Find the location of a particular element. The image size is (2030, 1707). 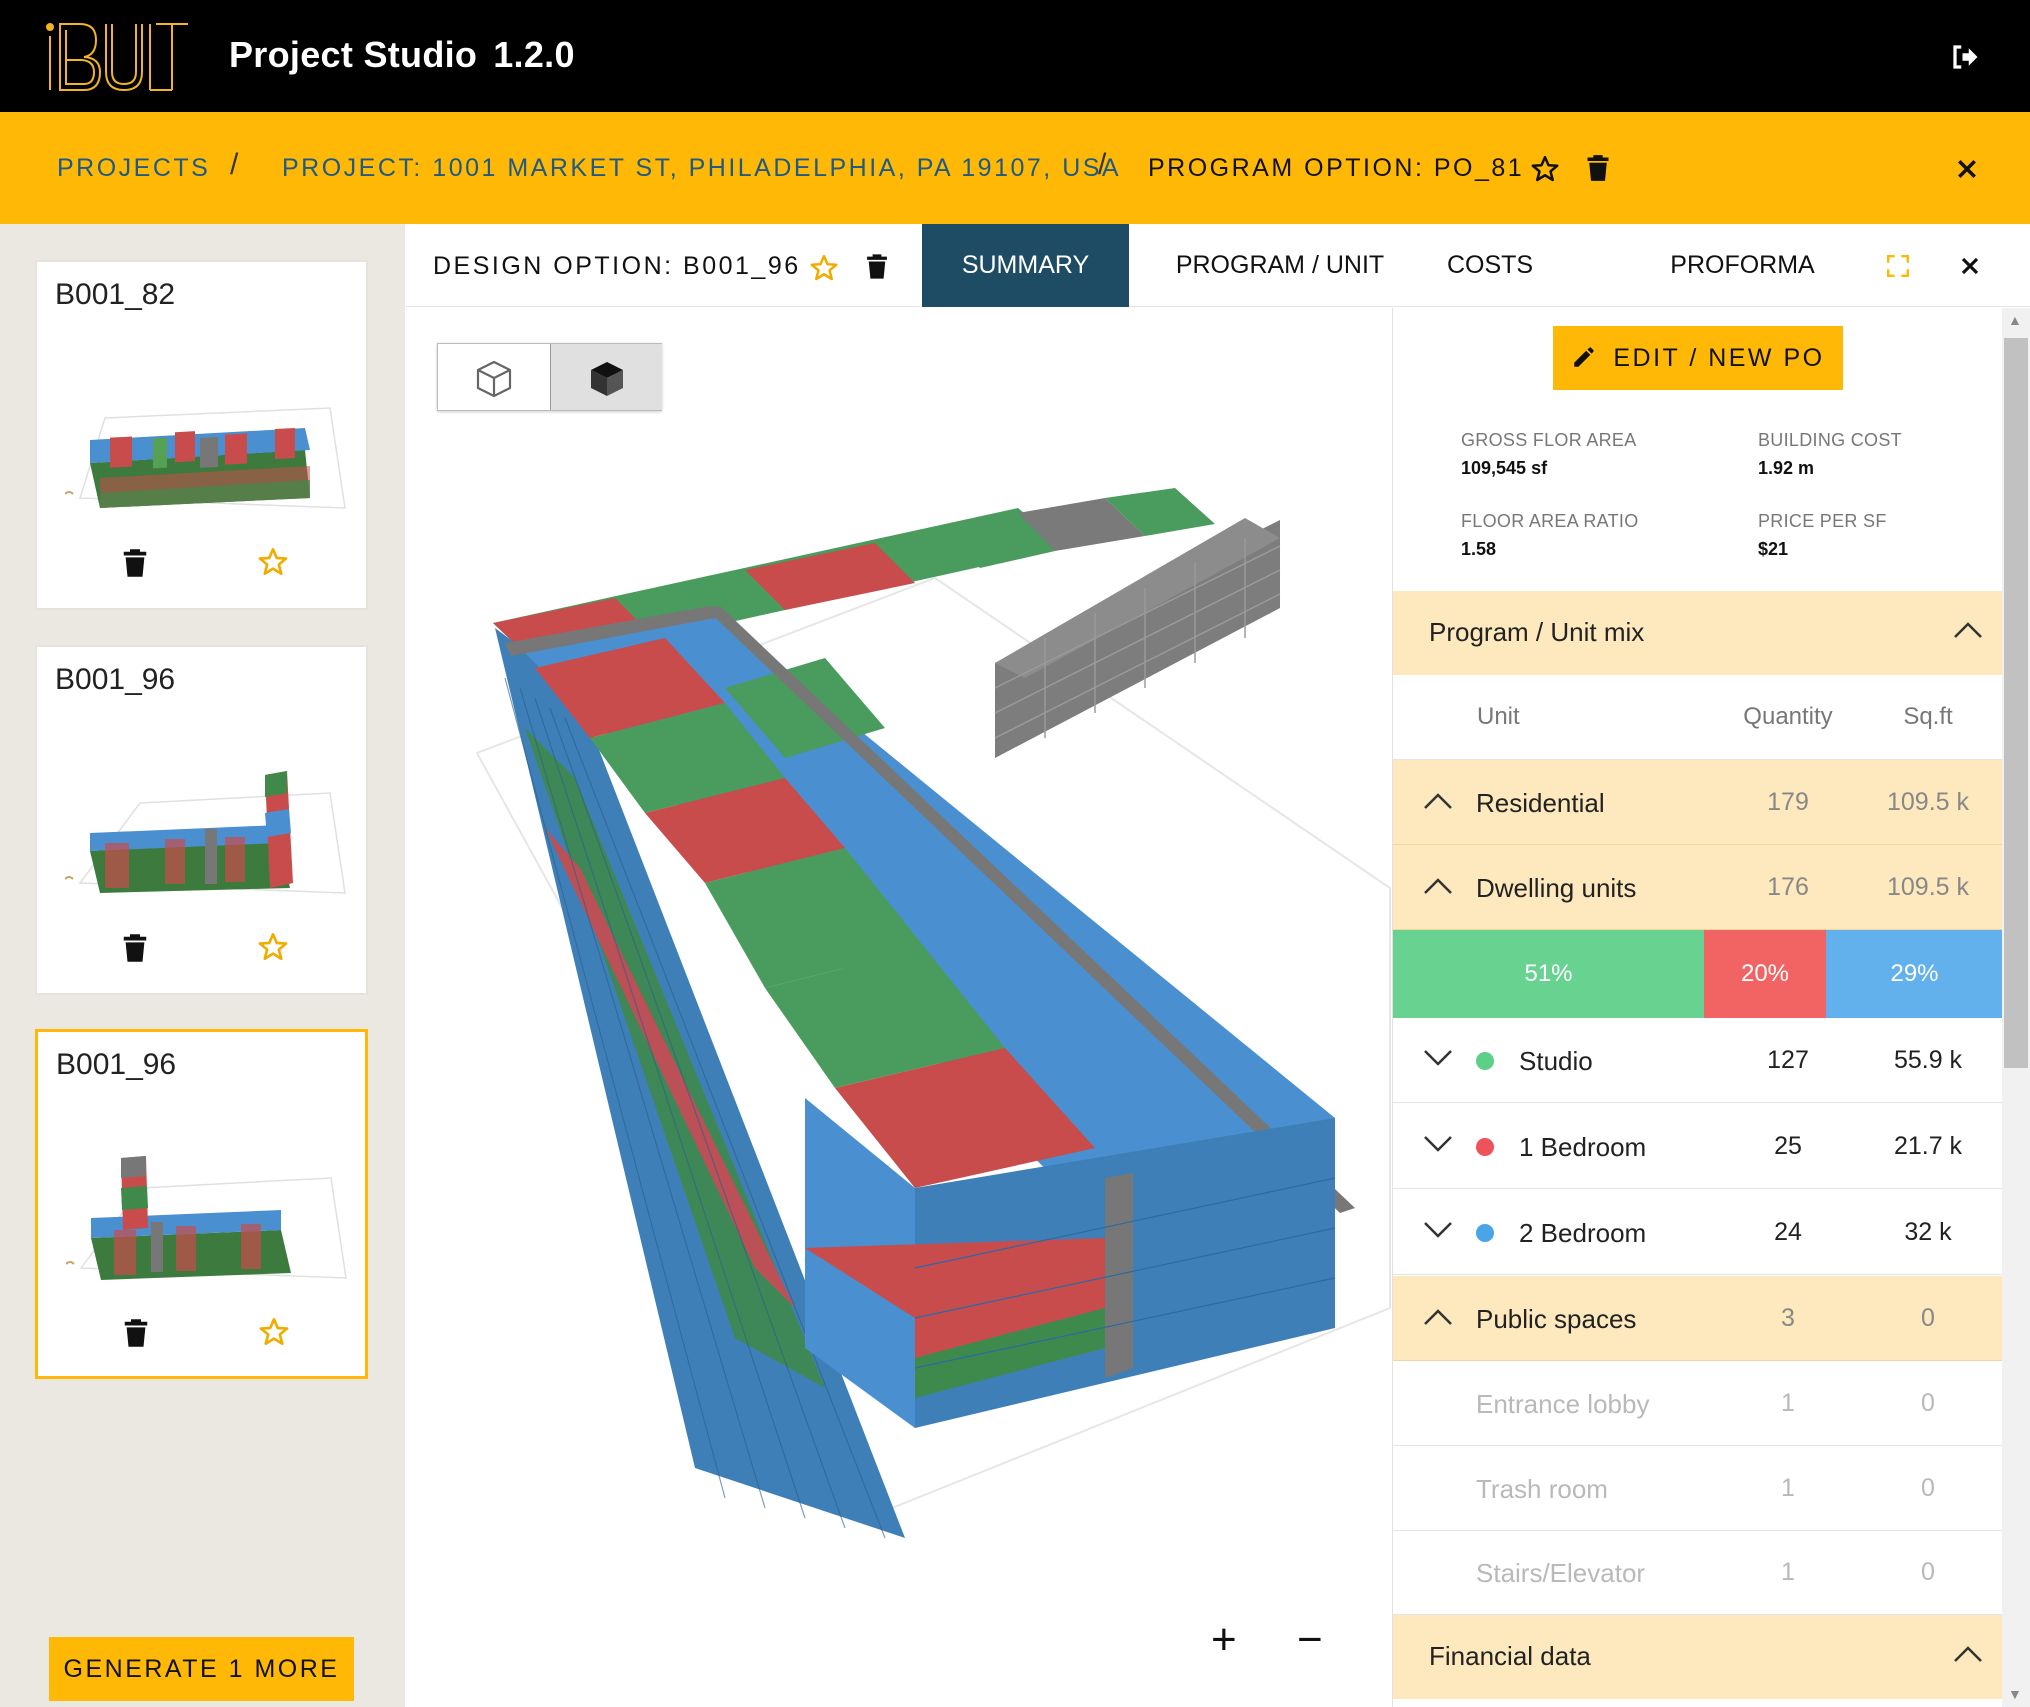

table-row-public-item: Trash room 1 0 is located at coordinates (1697, 1488).